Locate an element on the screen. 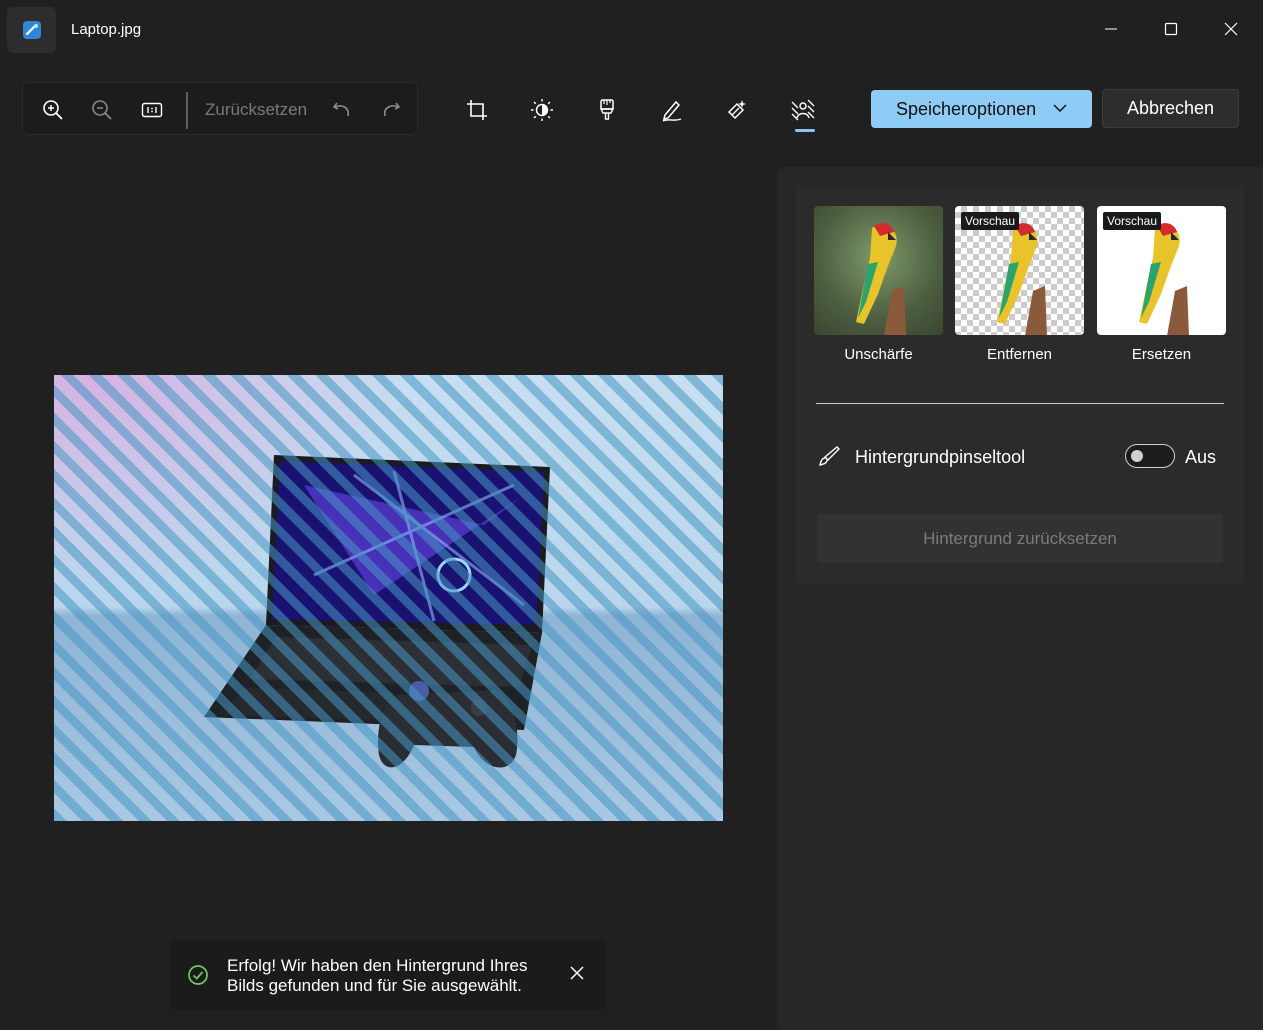  panel-divider is located at coordinates (1020, 403).